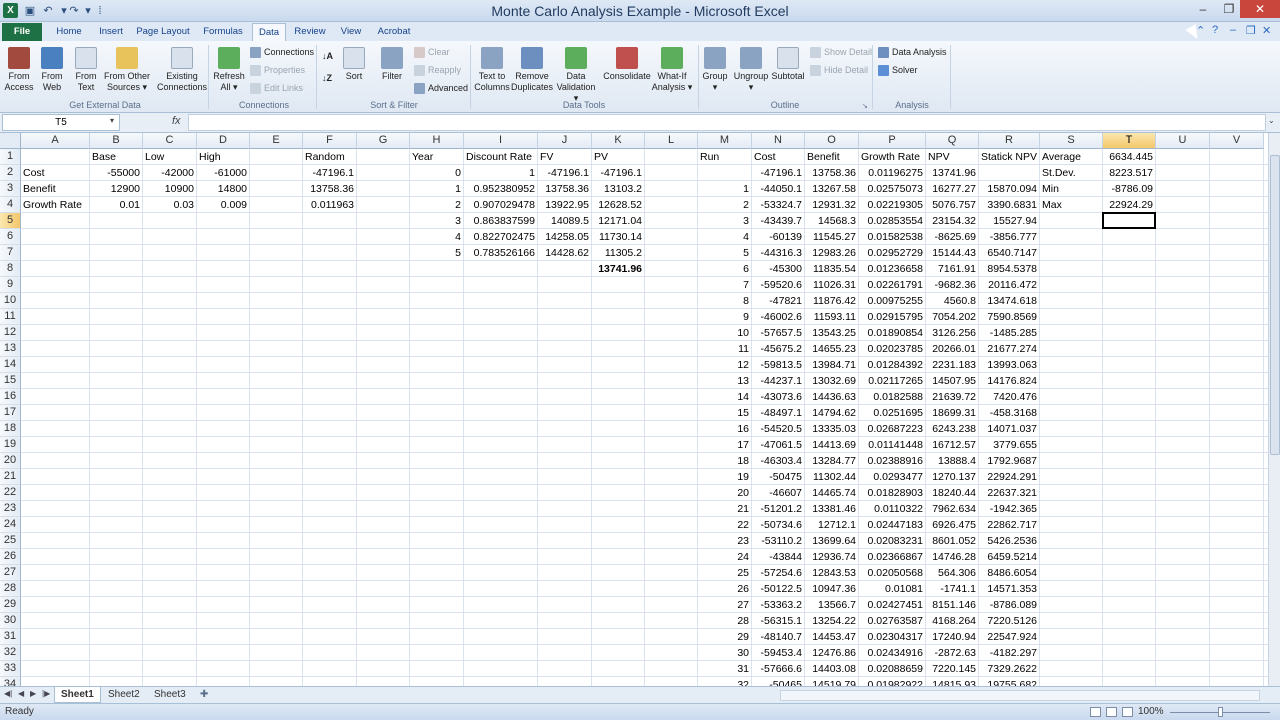 The image size is (1280, 720). I want to click on column-header-k: K, so click(618, 141).